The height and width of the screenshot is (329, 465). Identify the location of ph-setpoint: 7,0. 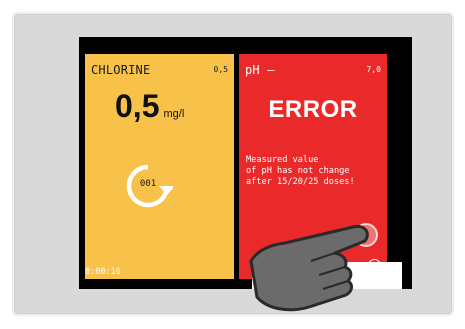
(373, 69).